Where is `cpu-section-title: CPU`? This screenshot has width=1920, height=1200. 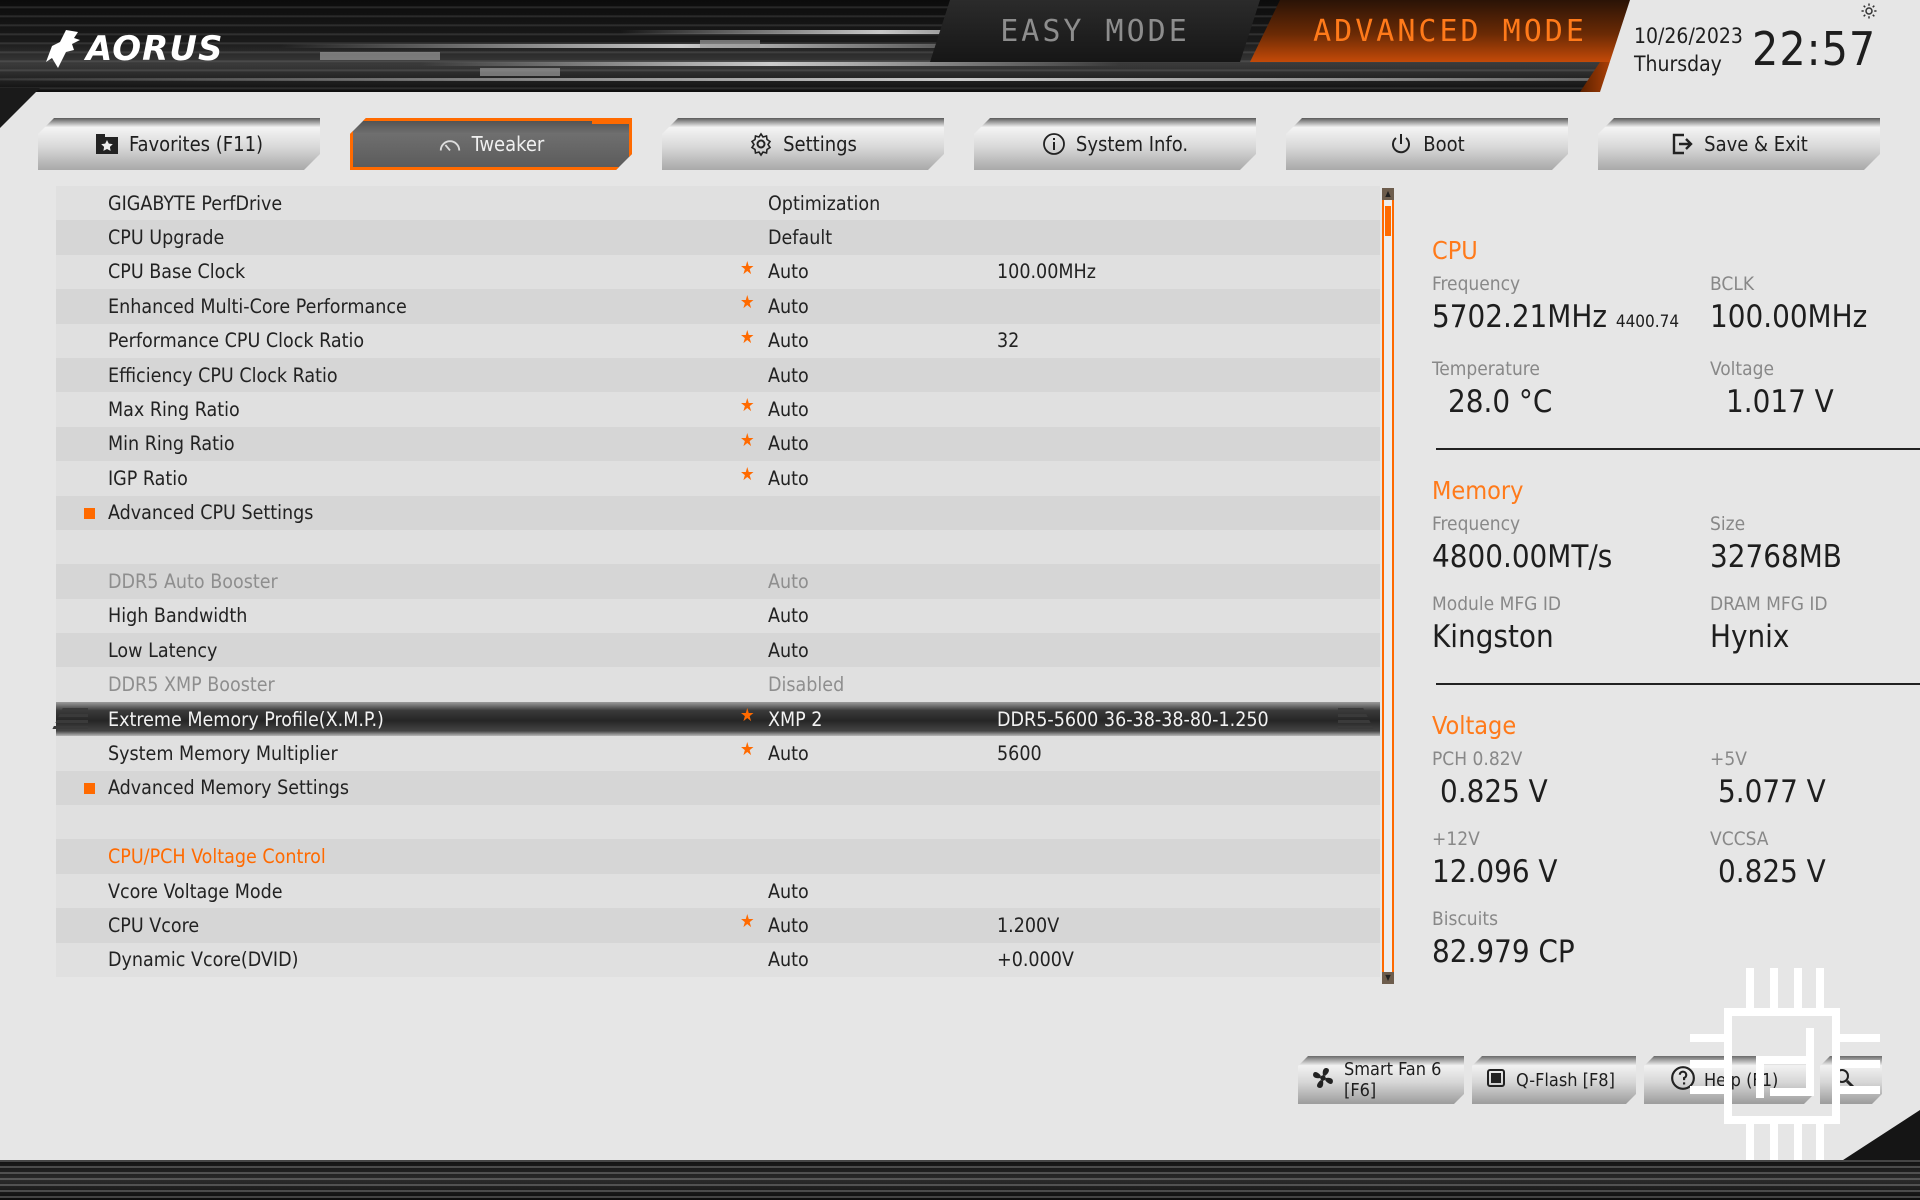 cpu-section-title: CPU is located at coordinates (1455, 250).